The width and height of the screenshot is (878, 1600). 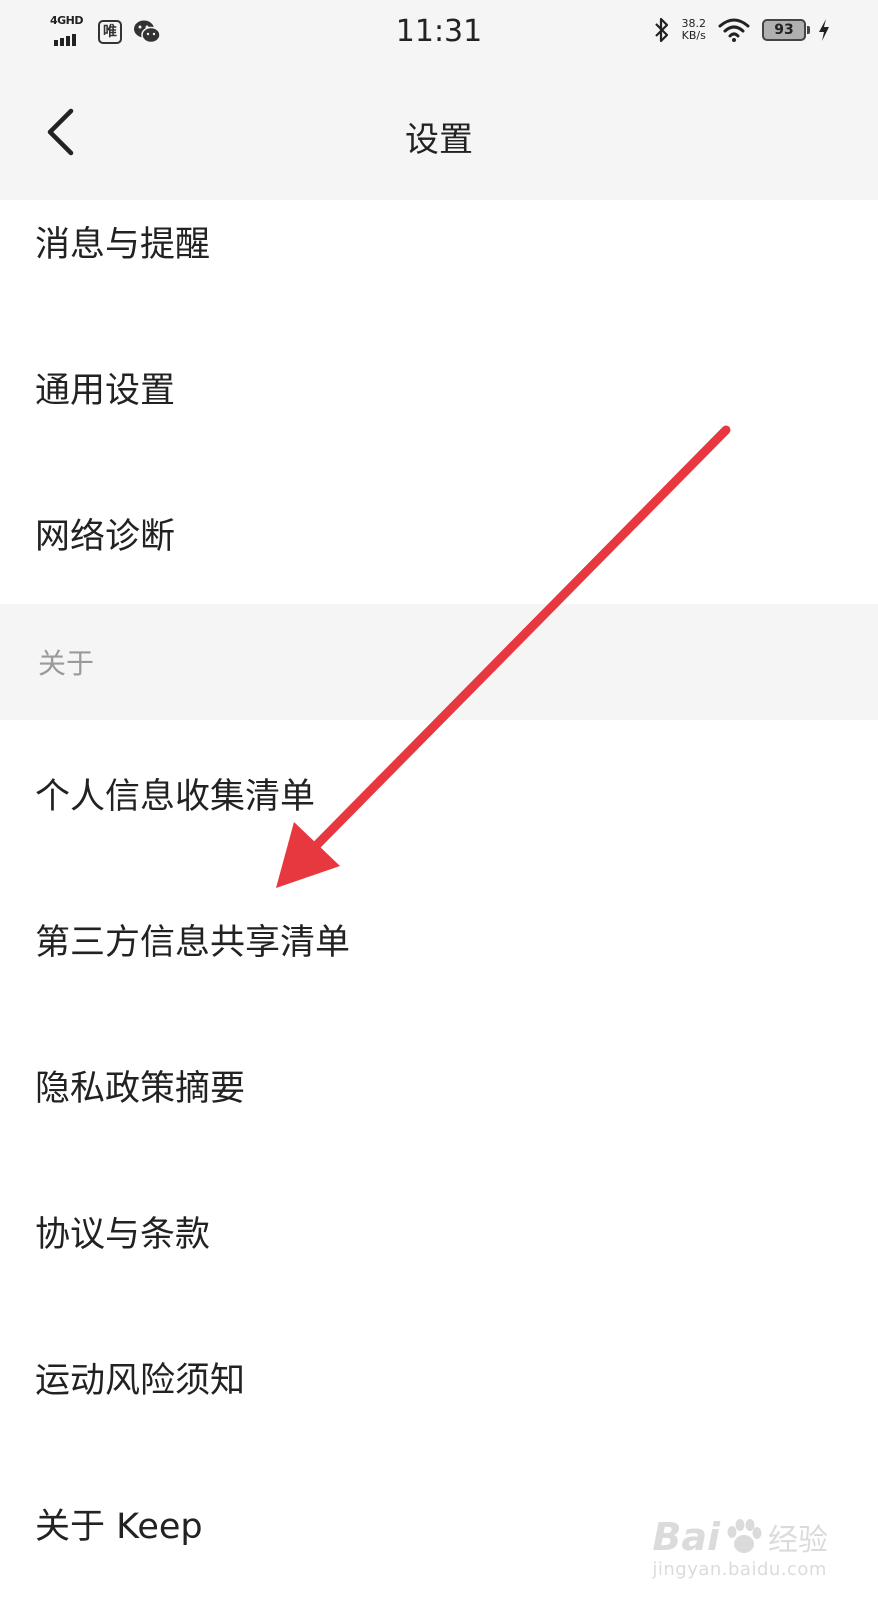 I want to click on list-item-network-diagnosis: 网络诊断, so click(x=439, y=533).